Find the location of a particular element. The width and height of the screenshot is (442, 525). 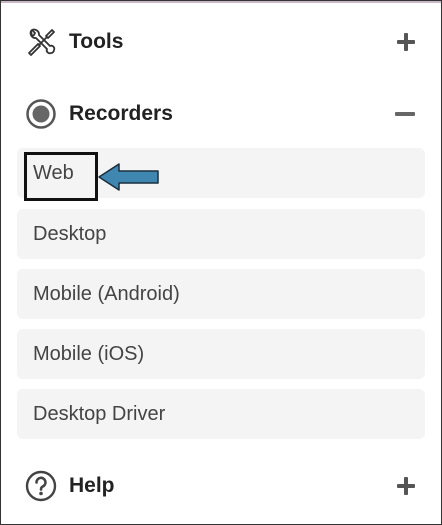

recorder-item-desktop-driver: Desktop Driver is located at coordinates (221, 414).